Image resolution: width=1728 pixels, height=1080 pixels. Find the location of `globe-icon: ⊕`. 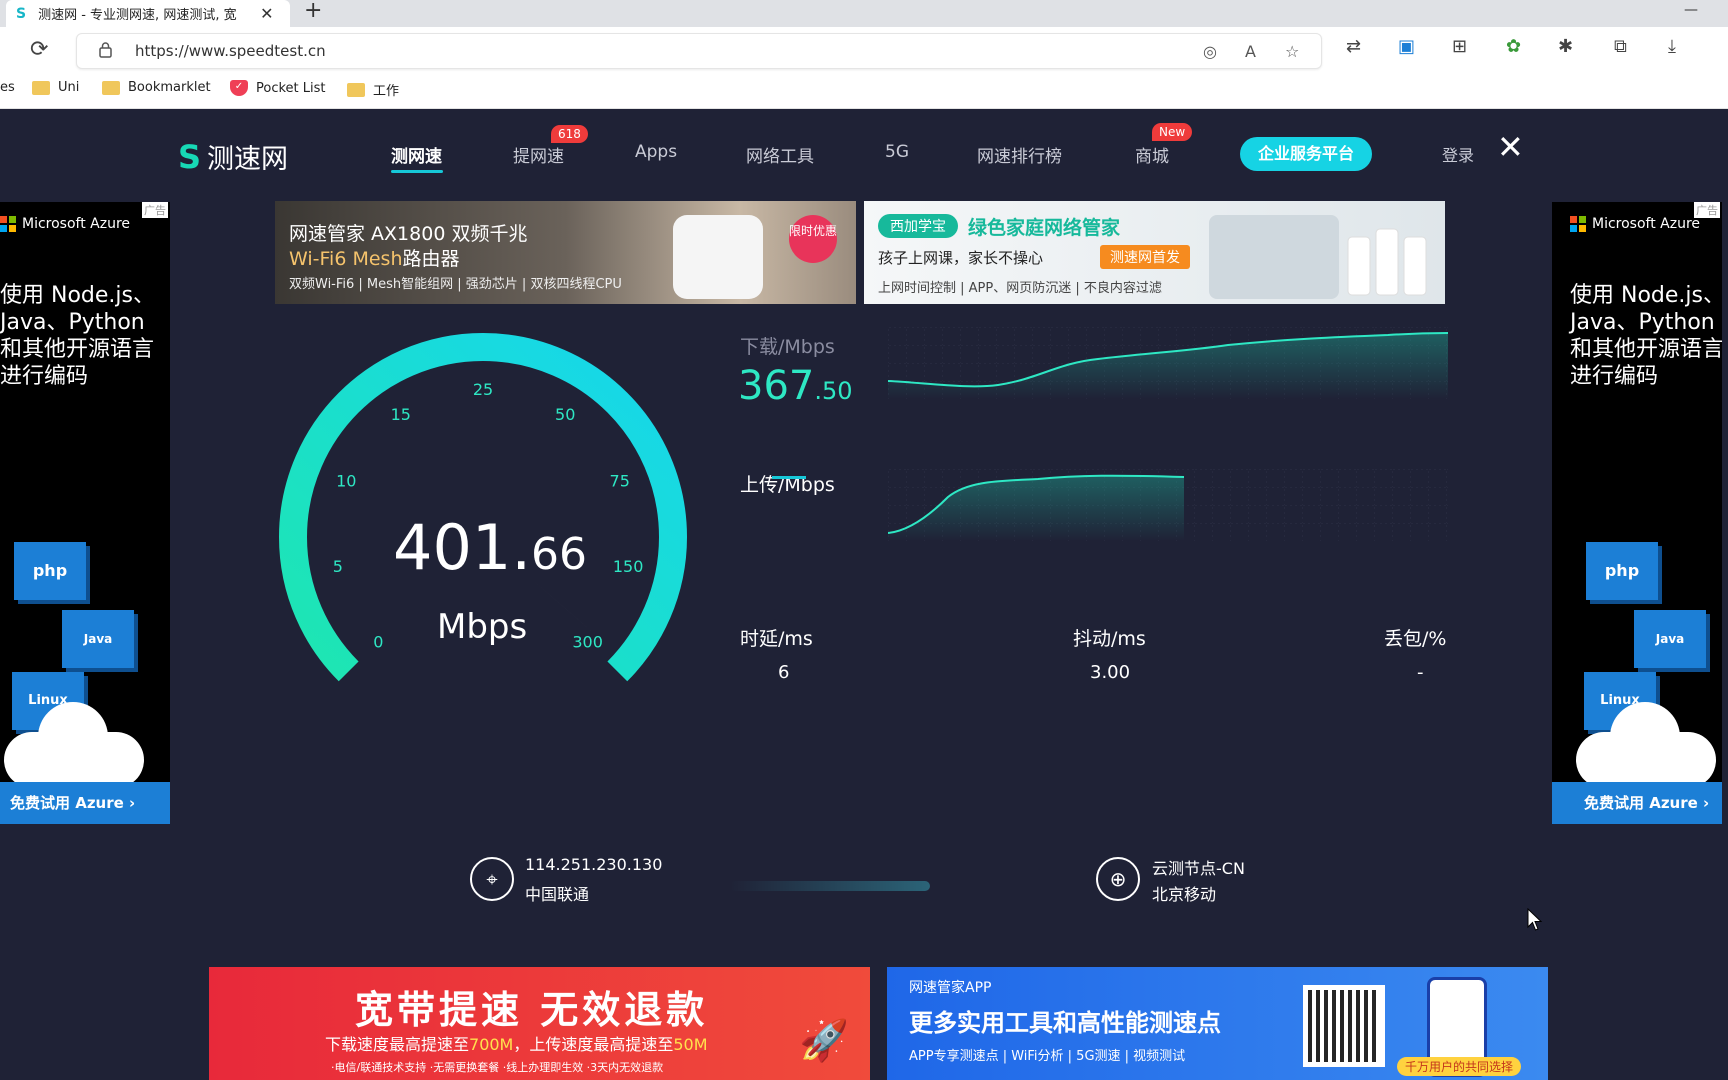

globe-icon: ⊕ is located at coordinates (1118, 879).